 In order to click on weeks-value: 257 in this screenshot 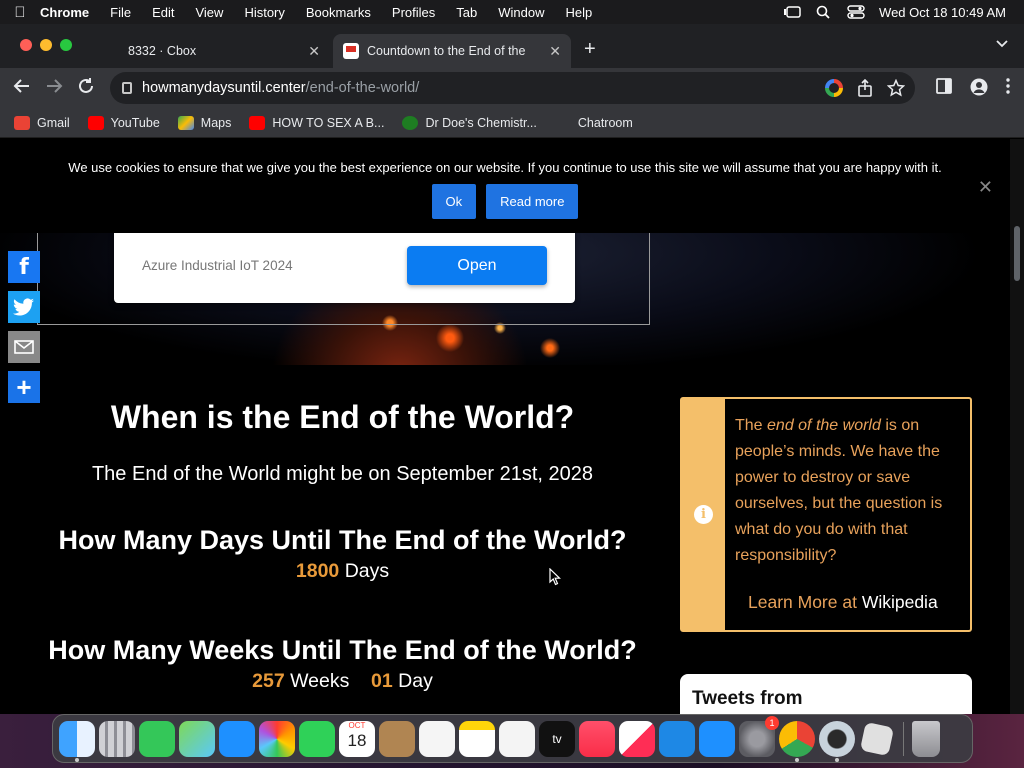, I will do `click(268, 681)`.